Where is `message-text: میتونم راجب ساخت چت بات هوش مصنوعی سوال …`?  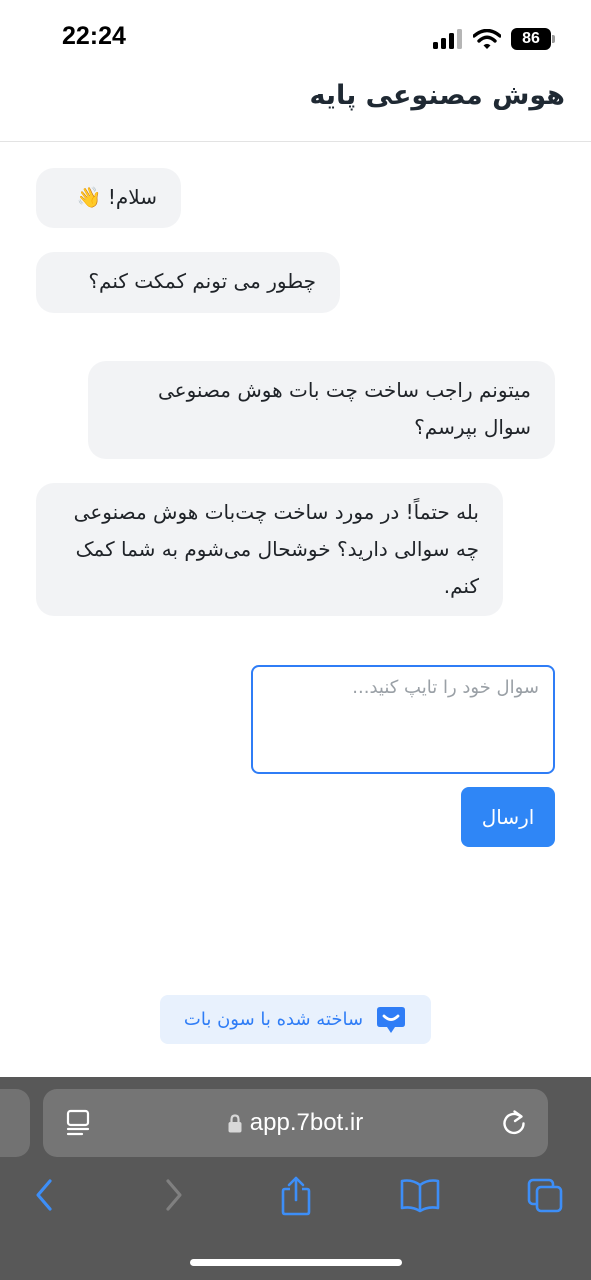 message-text: میتونم راجب ساخت چت بات هوش مصنوعی سوال … is located at coordinates (344, 408).